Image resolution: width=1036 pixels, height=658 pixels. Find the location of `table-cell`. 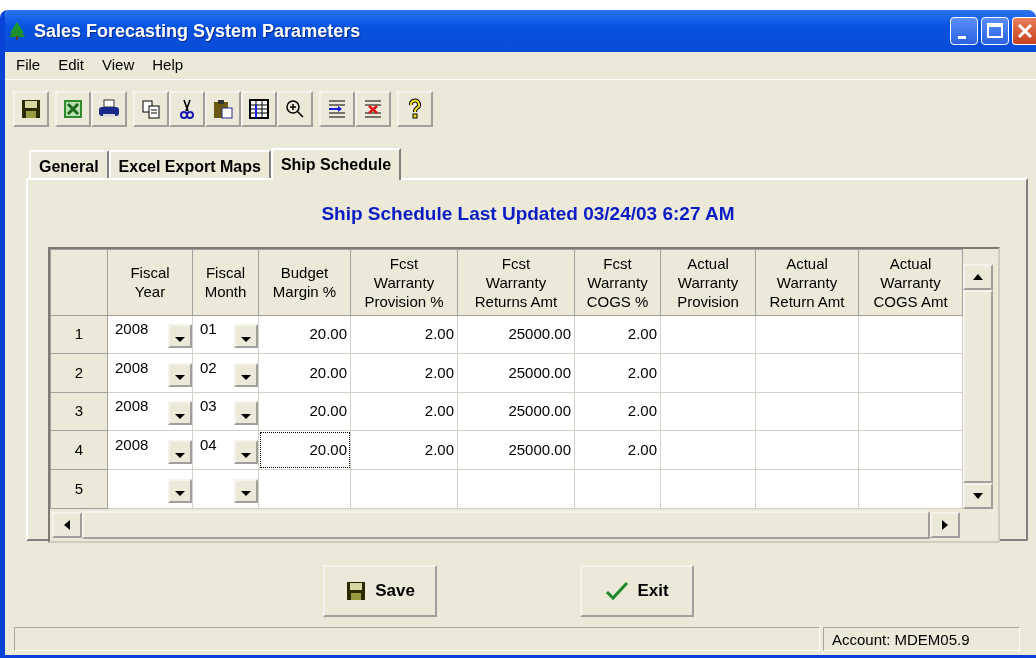

table-cell is located at coordinates (304, 488).